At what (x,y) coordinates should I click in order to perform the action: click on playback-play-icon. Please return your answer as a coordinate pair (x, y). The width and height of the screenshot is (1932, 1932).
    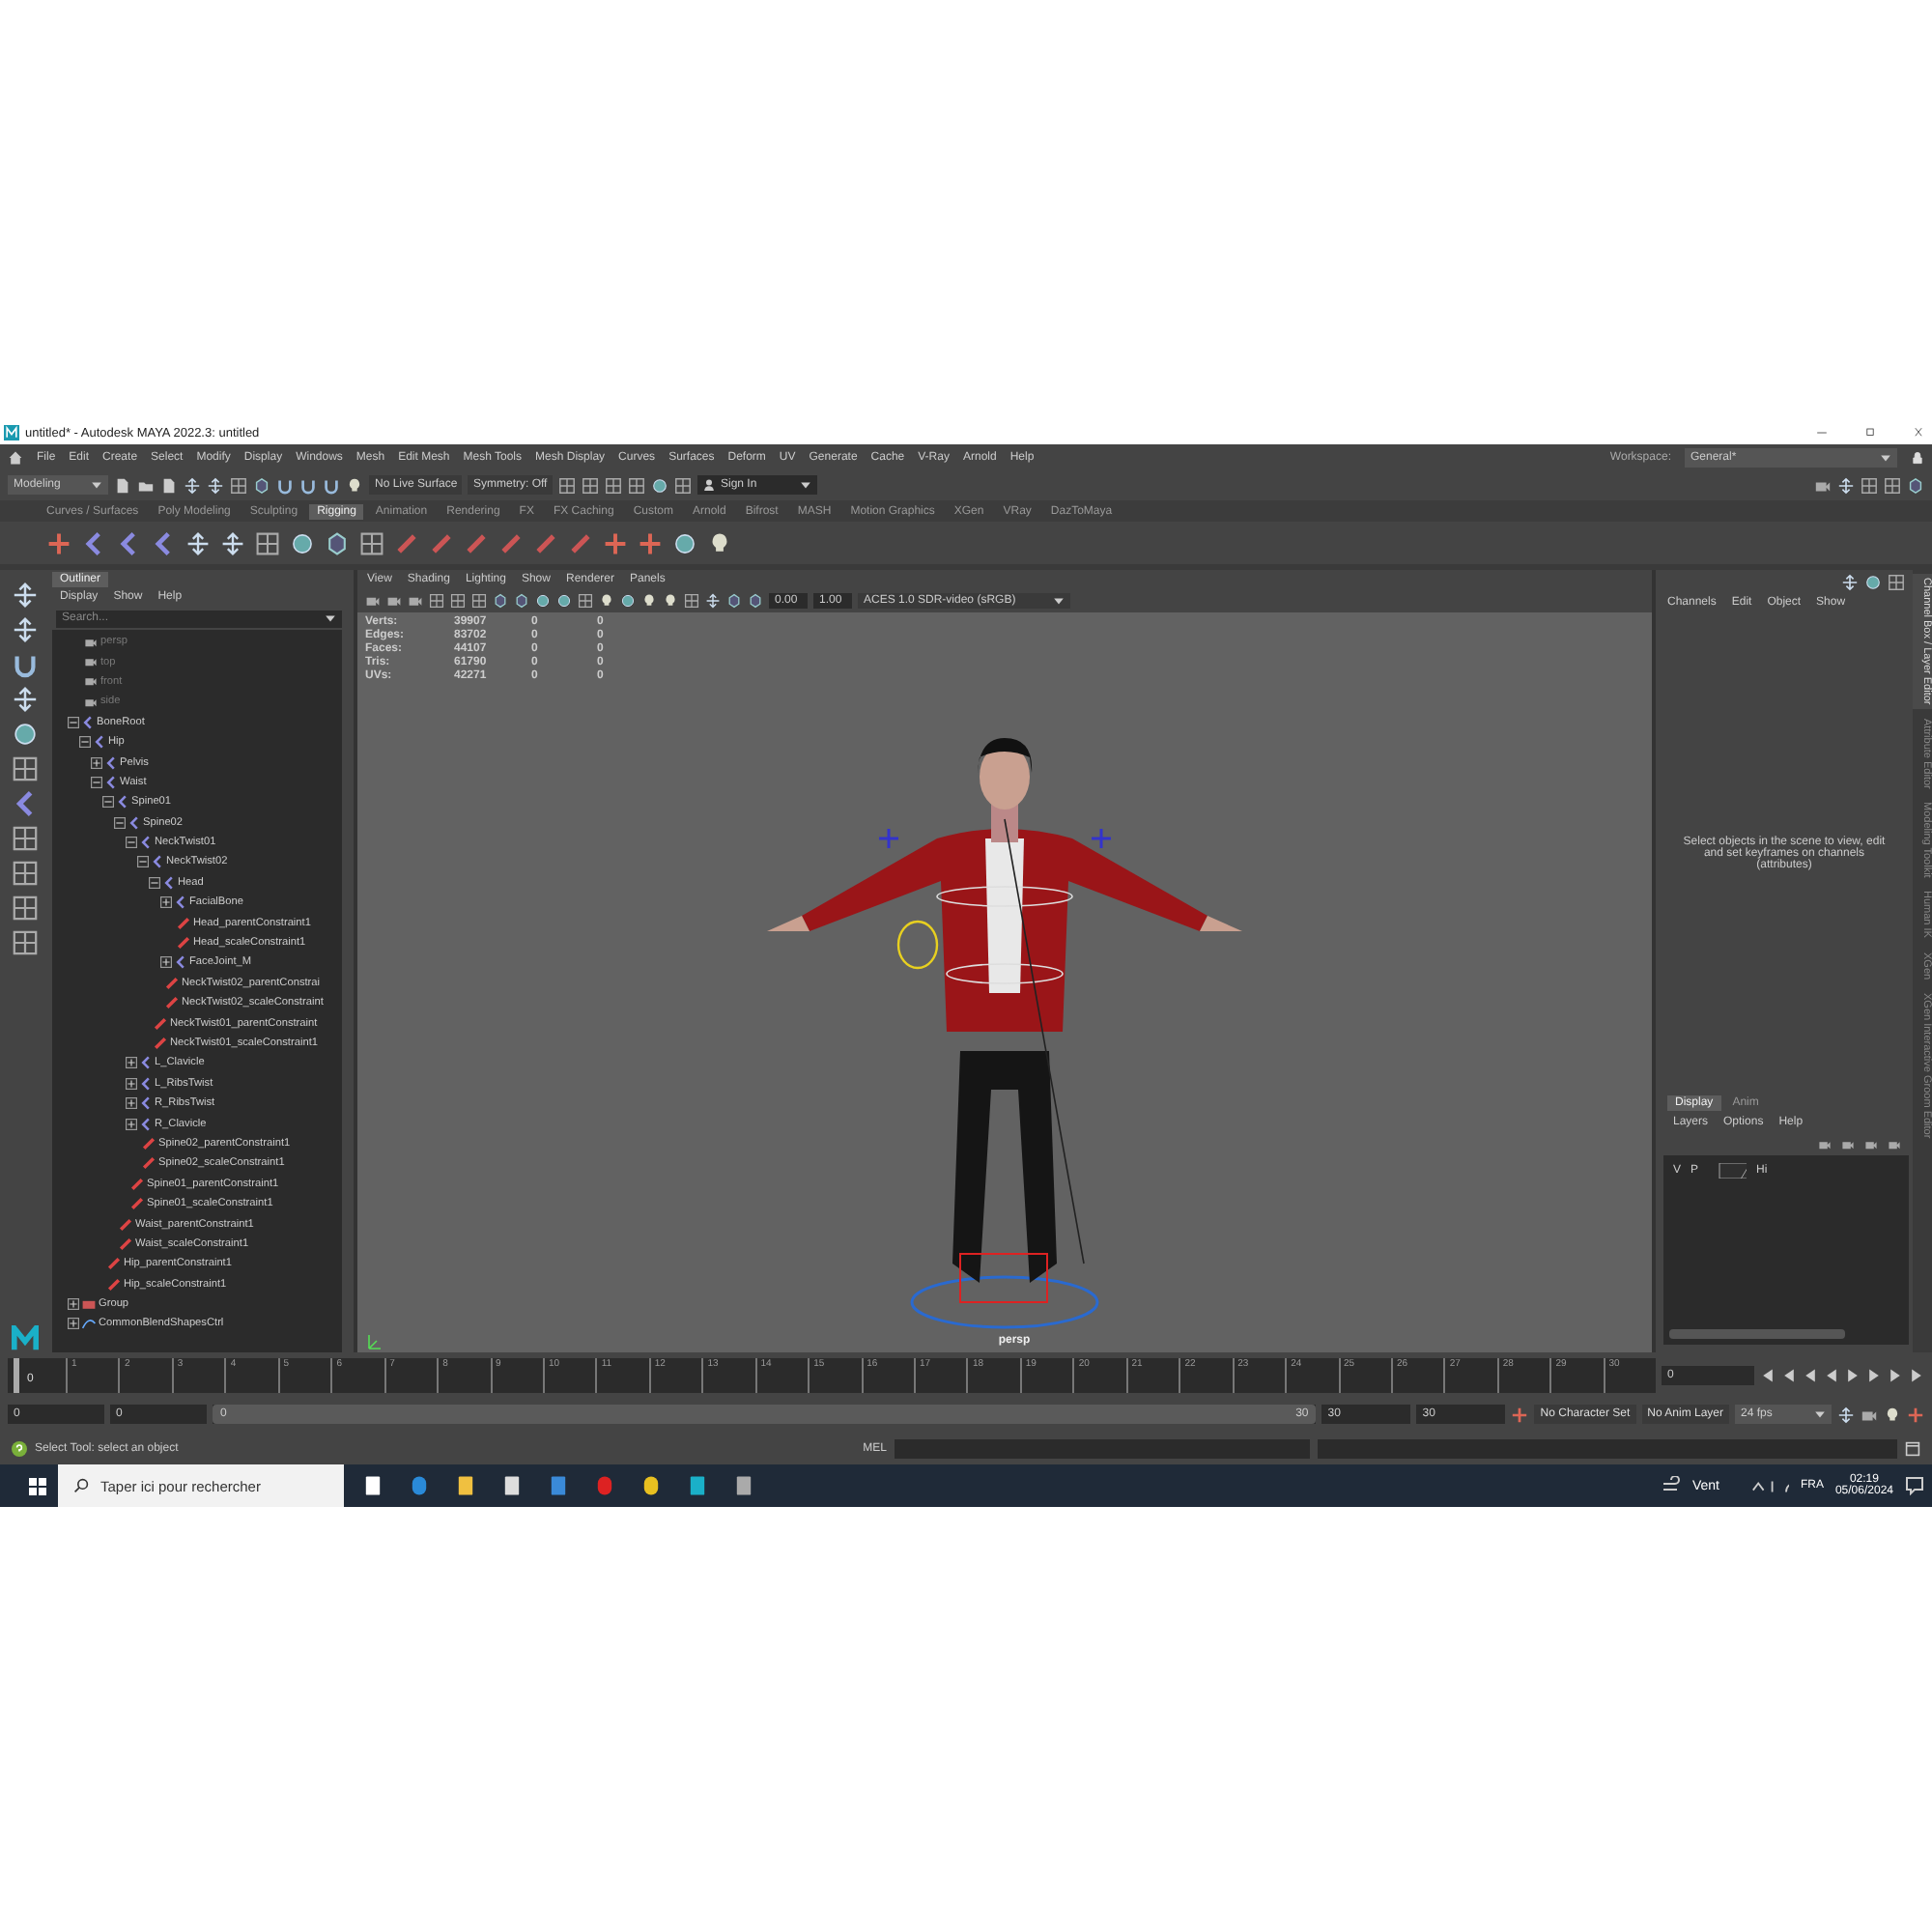
    Looking at the image, I should click on (1853, 1374).